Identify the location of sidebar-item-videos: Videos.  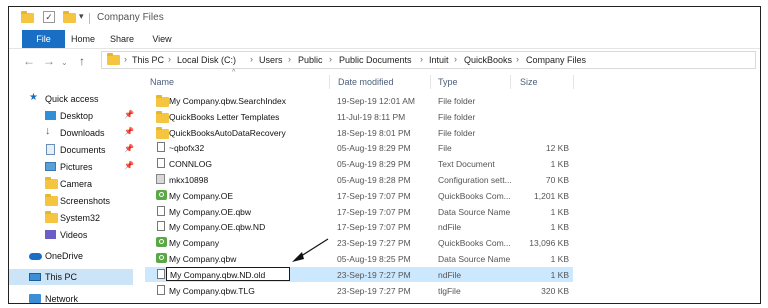
(71, 235).